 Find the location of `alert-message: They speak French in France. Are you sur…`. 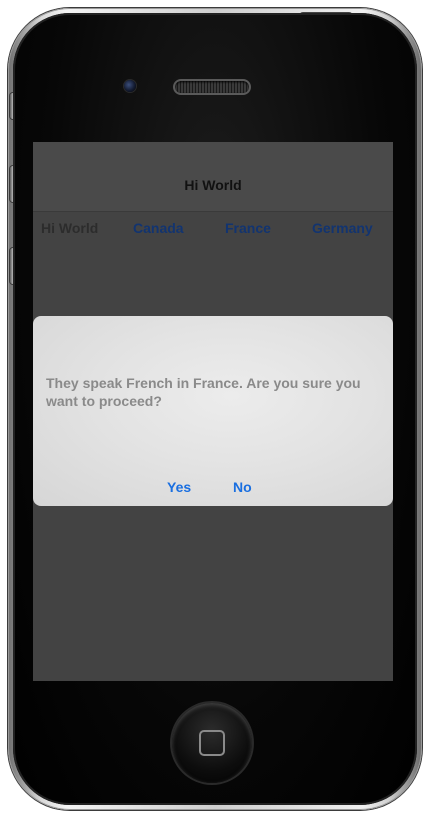

alert-message: They speak French in France. Are you sur… is located at coordinates (203, 392).